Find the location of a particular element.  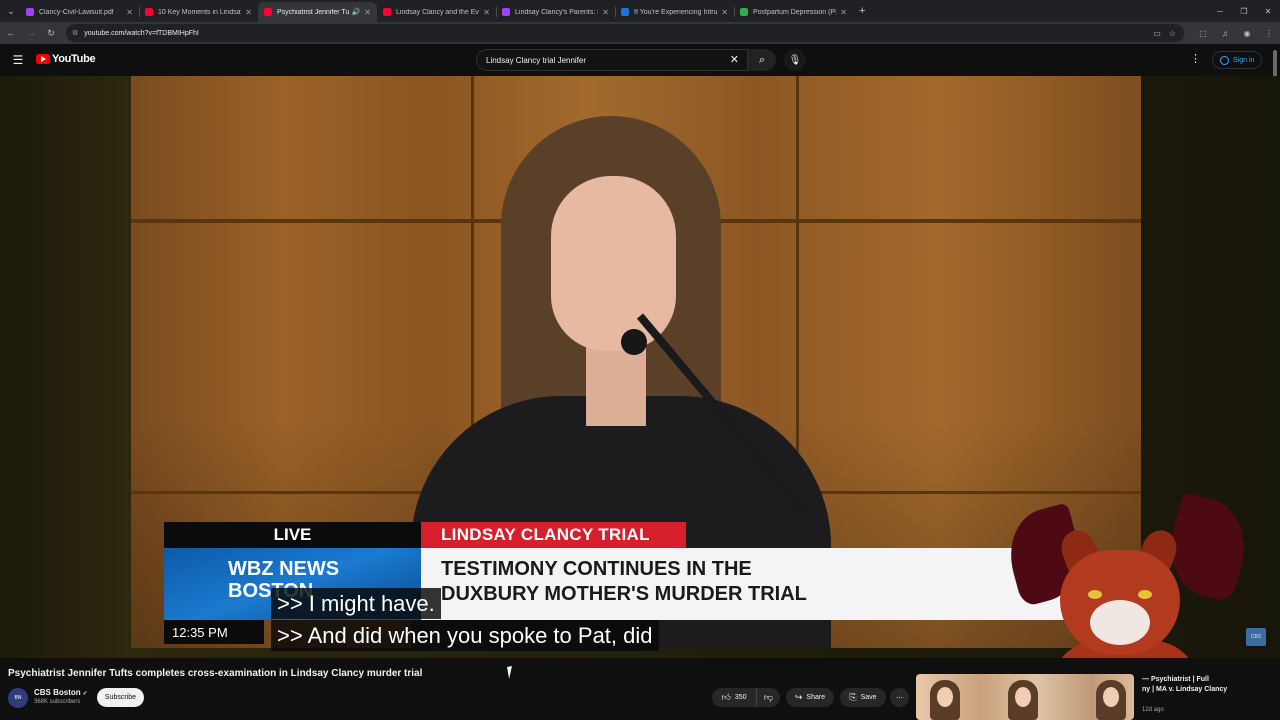

share-arrow-icon: ↪ is located at coordinates (798, 697).